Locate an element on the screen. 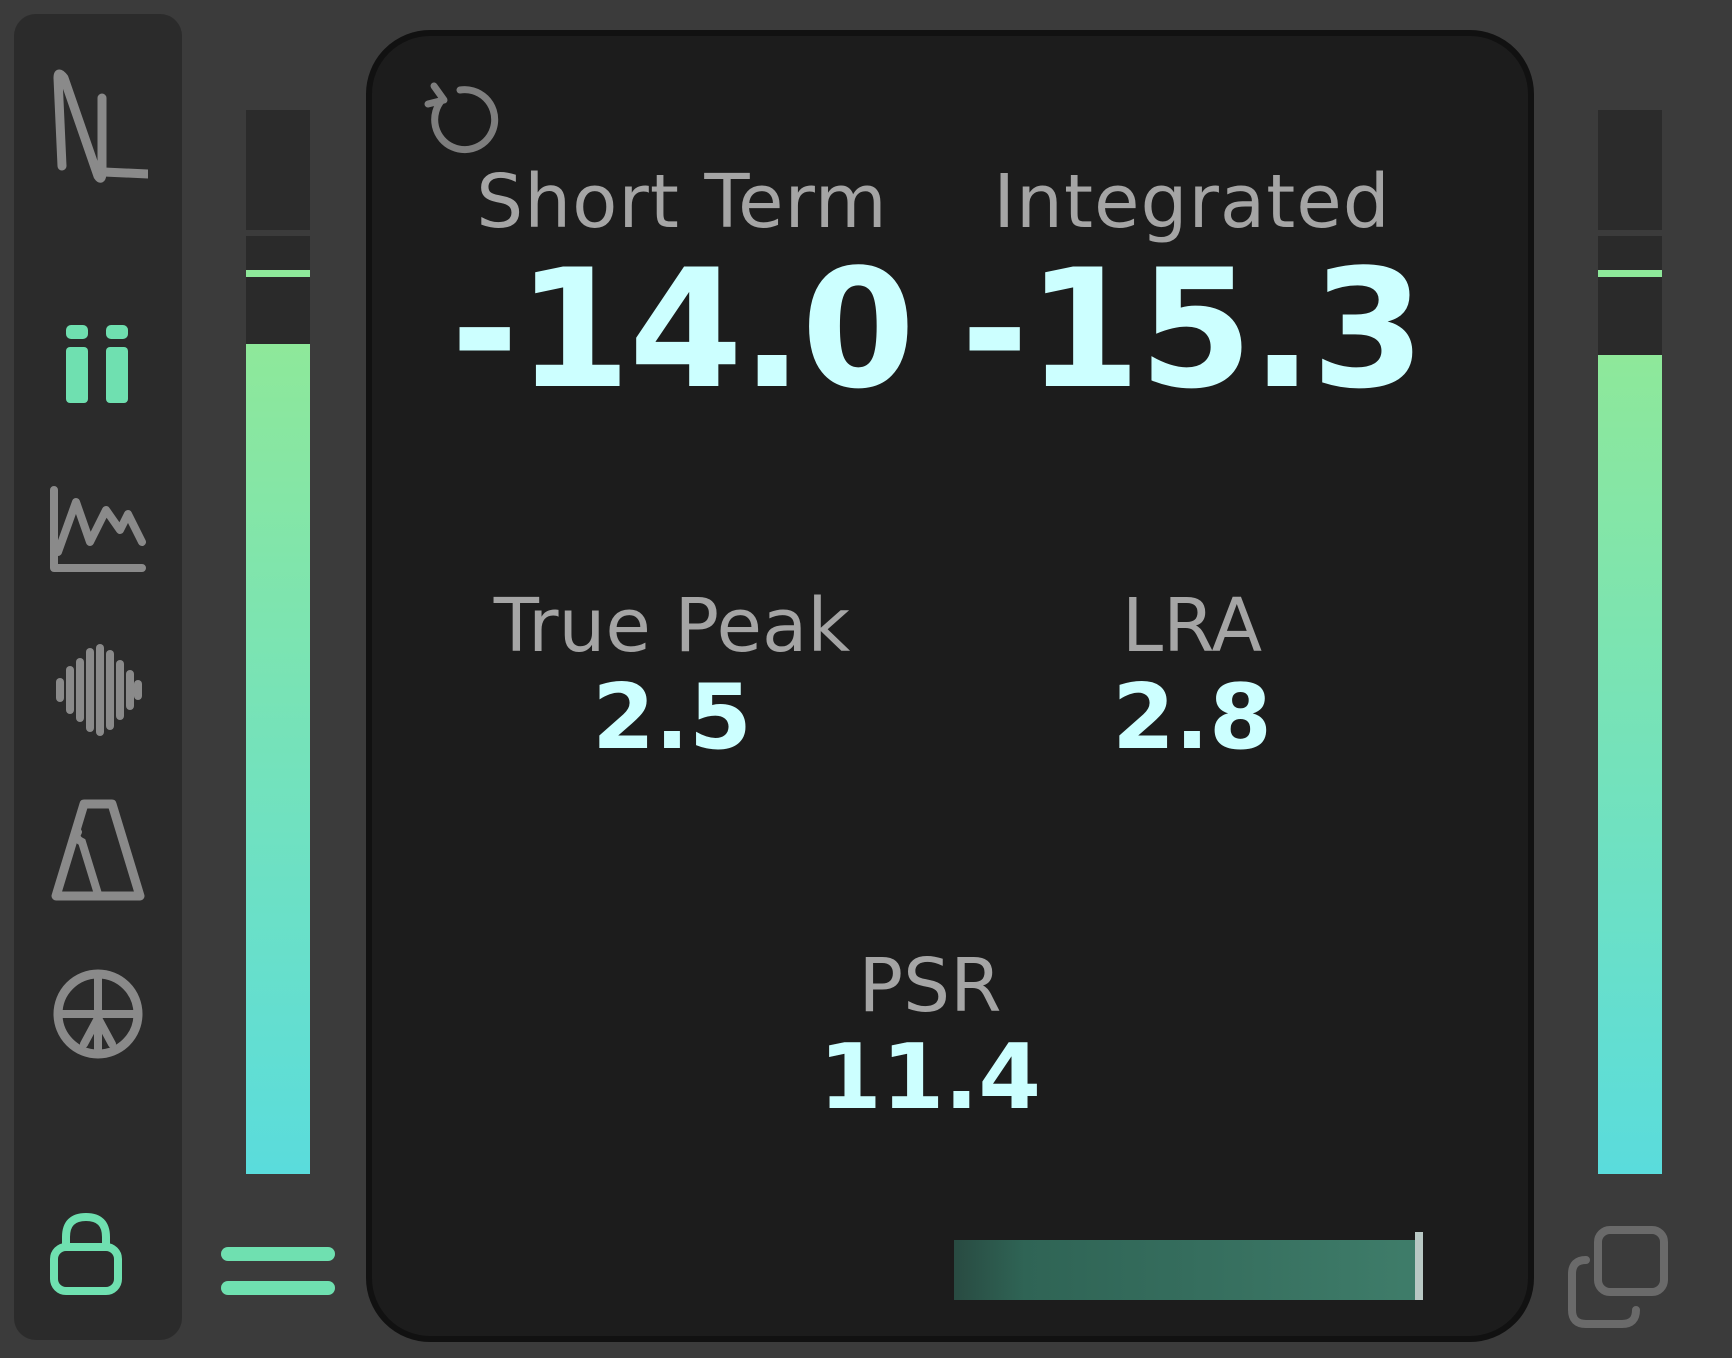 The height and width of the screenshot is (1358, 1732). loudness-history-bar is located at coordinates (1194, 1266).